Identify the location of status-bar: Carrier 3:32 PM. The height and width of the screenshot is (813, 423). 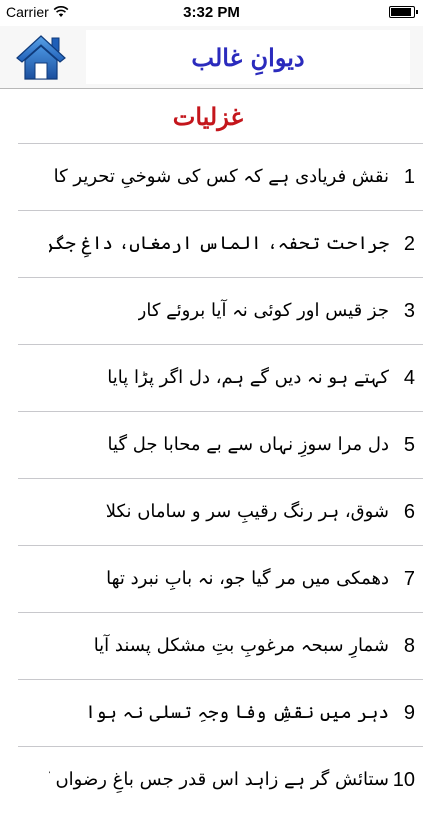
(211, 13).